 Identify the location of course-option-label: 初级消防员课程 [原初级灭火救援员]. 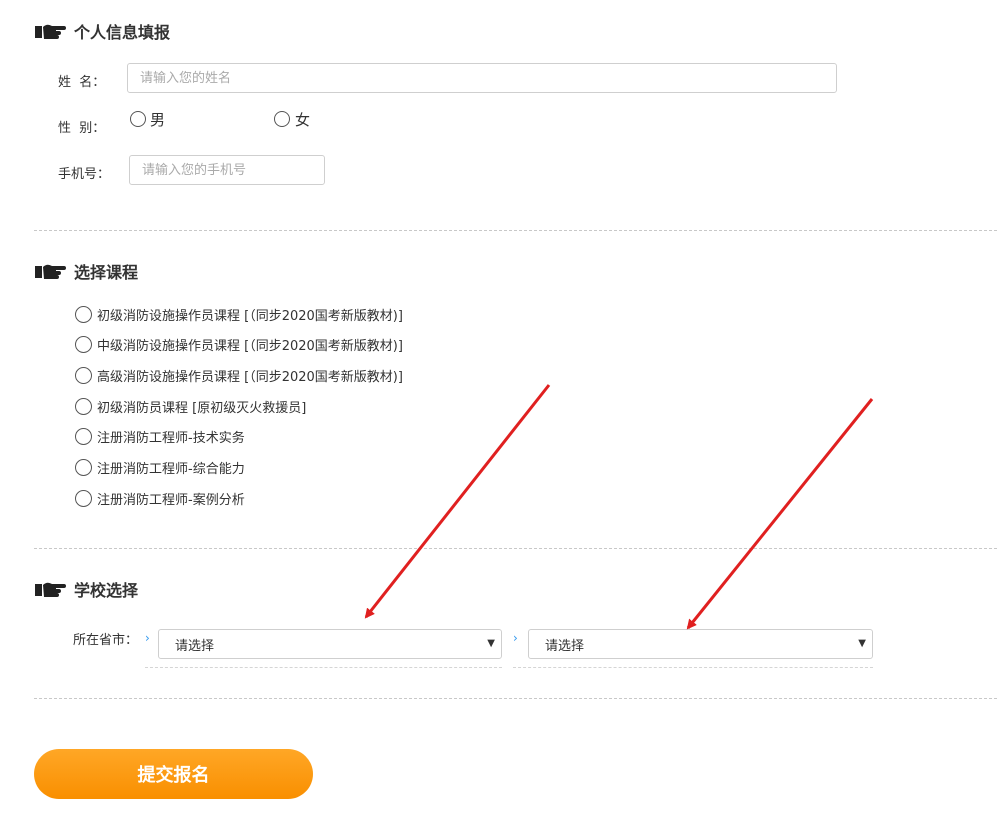
(202, 408).